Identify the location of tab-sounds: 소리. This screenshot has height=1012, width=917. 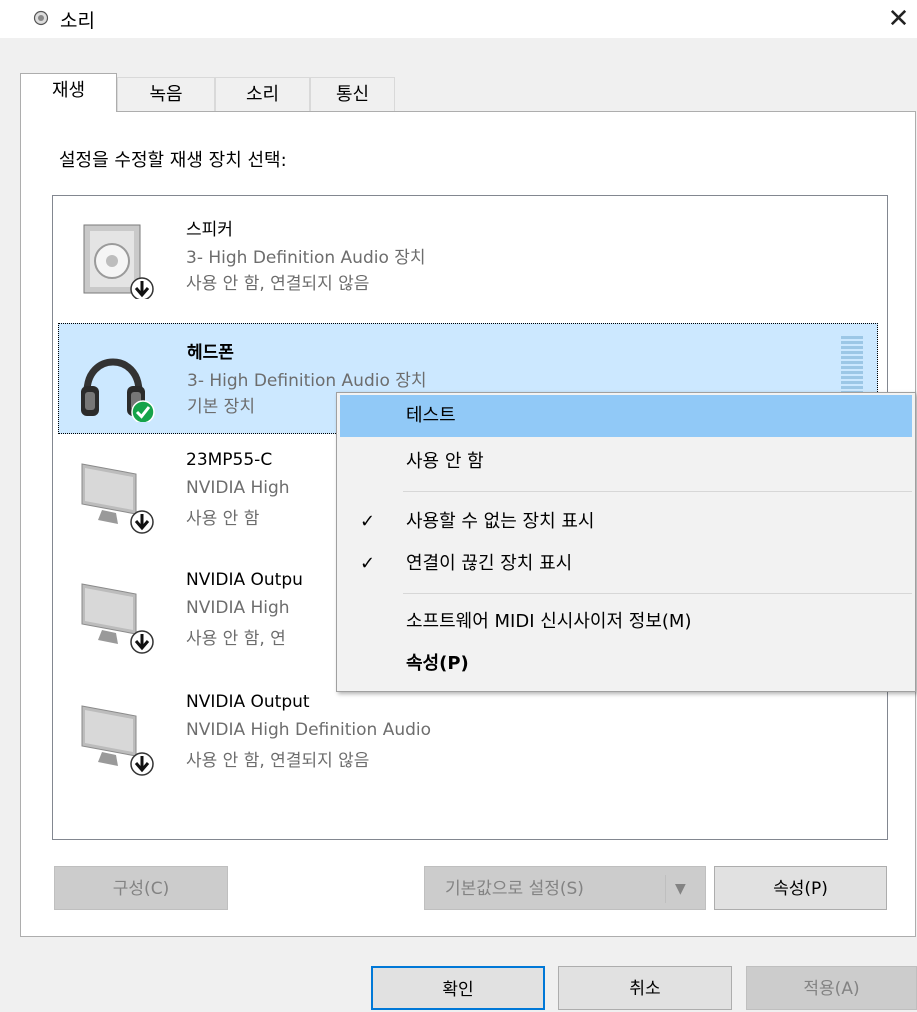
(262, 94).